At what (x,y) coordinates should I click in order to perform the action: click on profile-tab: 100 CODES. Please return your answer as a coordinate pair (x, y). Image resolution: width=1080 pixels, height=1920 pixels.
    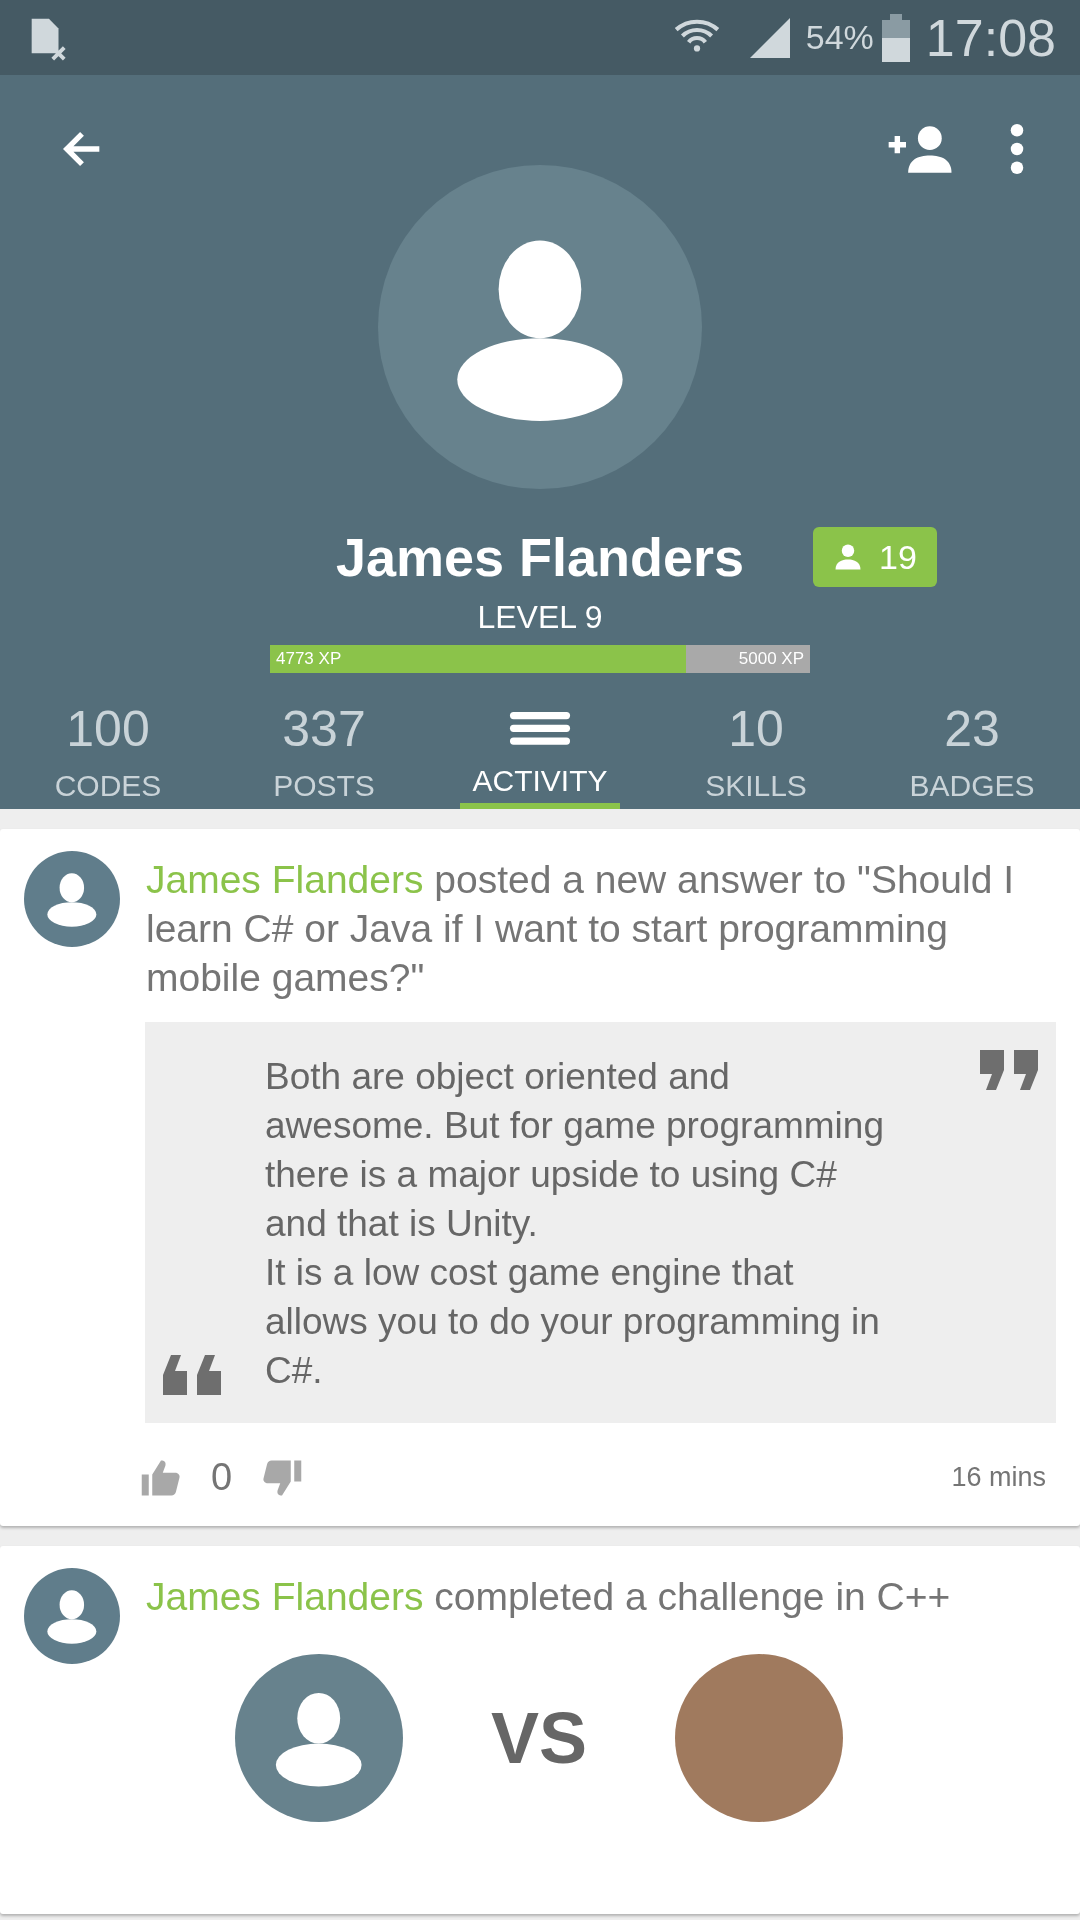
    Looking at the image, I should click on (108, 748).